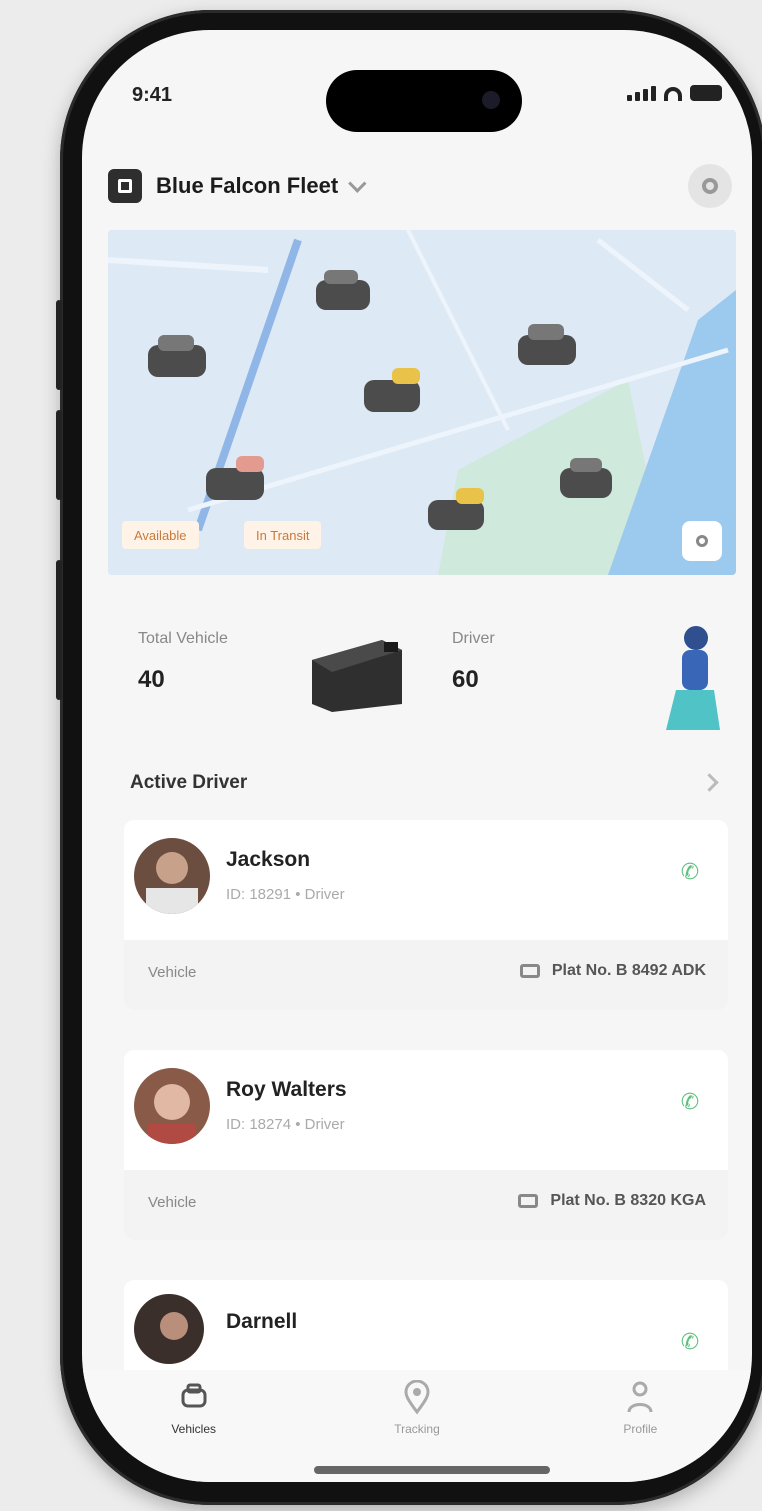 The image size is (762, 1511). Describe the element at coordinates (465, 679) in the screenshot. I see `stat-value: 60` at that location.